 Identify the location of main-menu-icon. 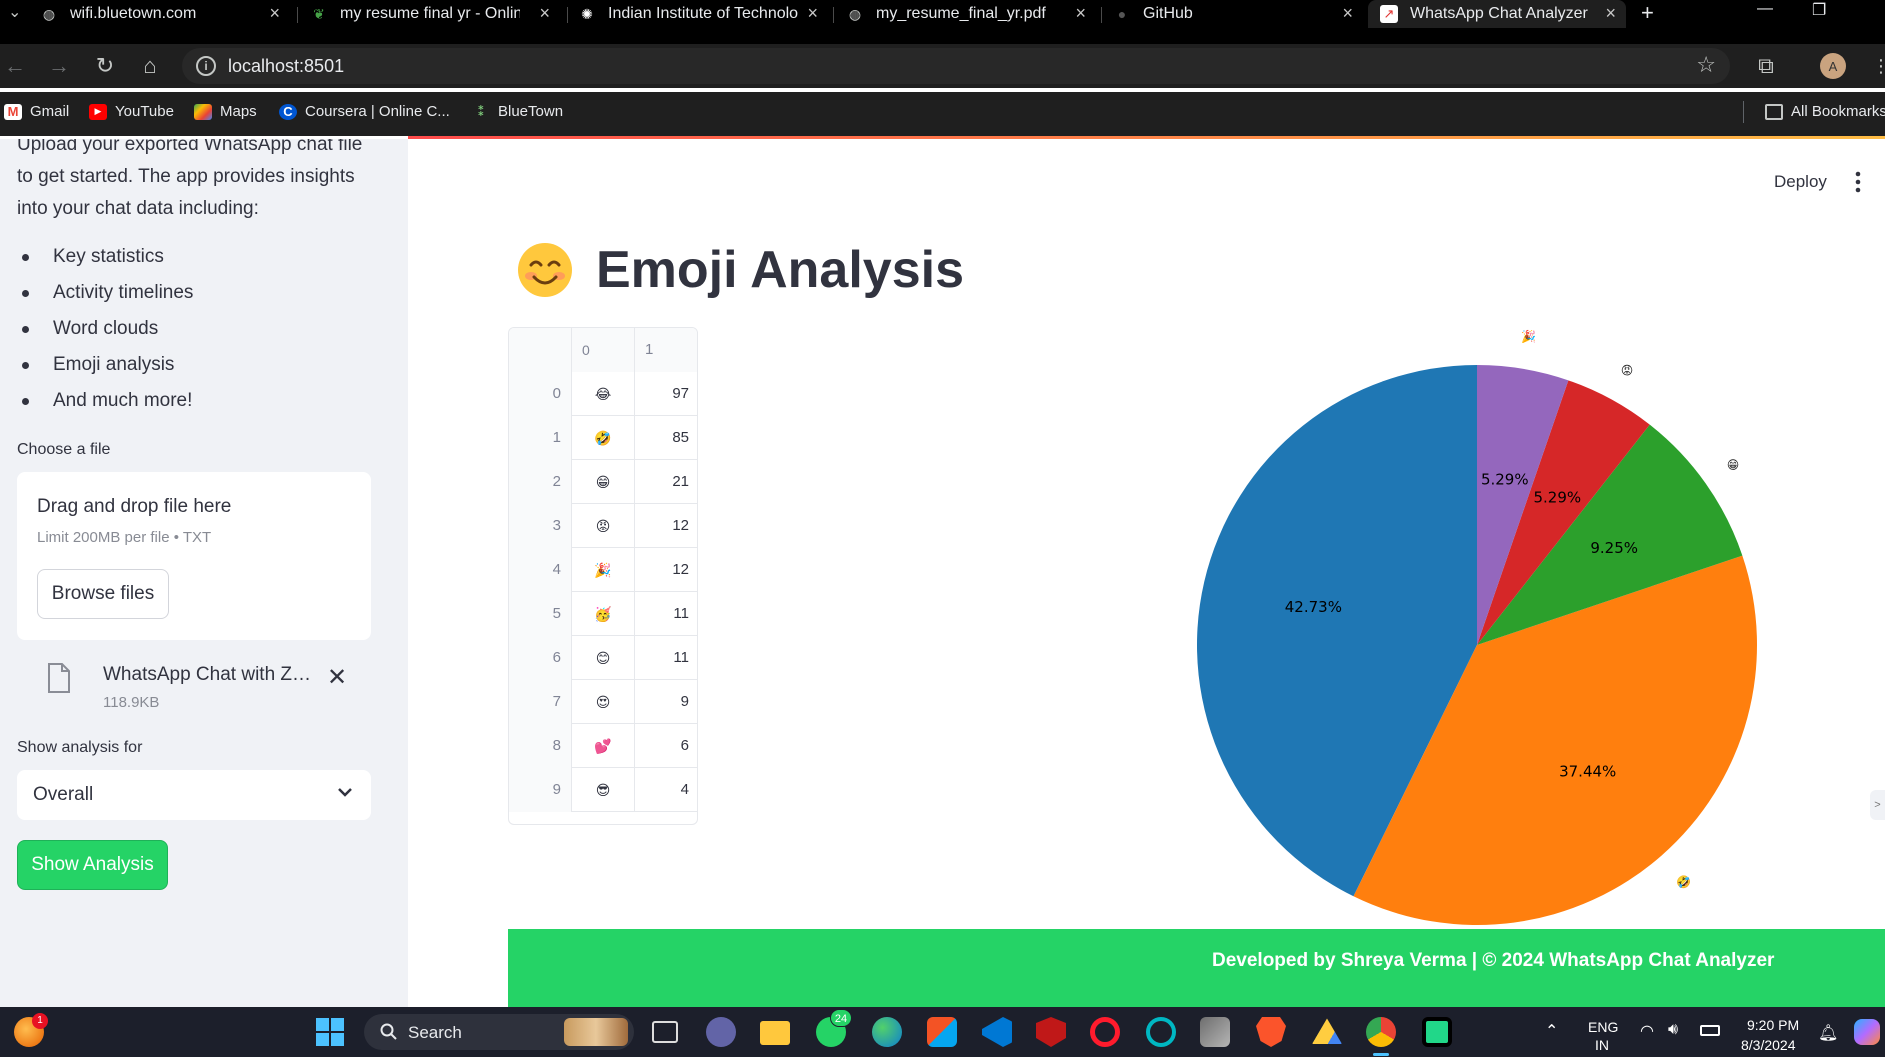
(1858, 182).